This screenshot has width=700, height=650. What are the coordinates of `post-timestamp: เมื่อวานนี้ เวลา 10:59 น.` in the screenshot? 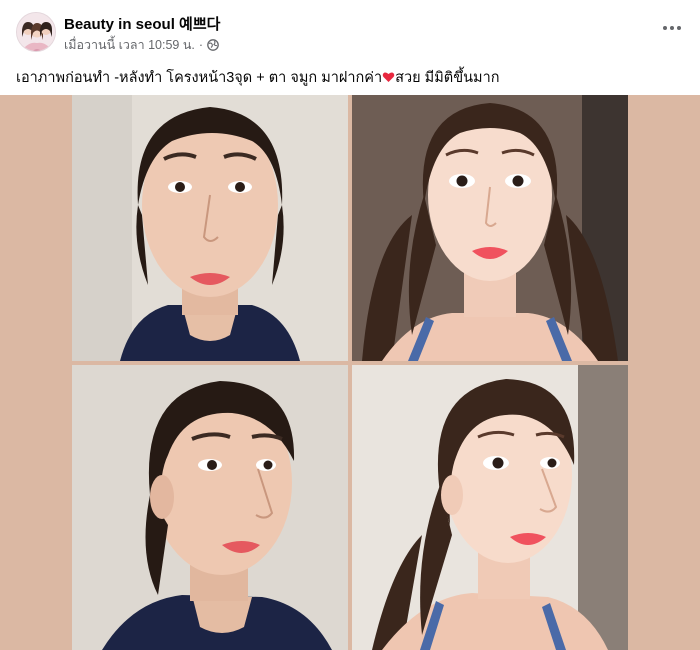 It's located at (129, 45).